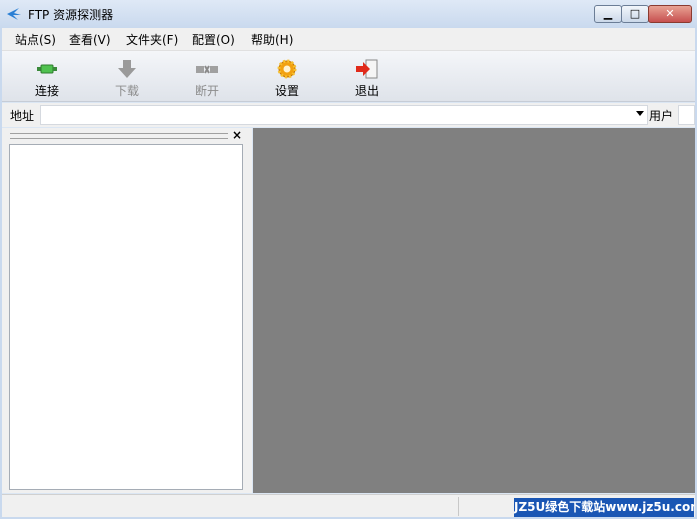 The height and width of the screenshot is (519, 697). I want to click on toolbar: 连接 下载 断开 设置 退出, so click(348, 76).